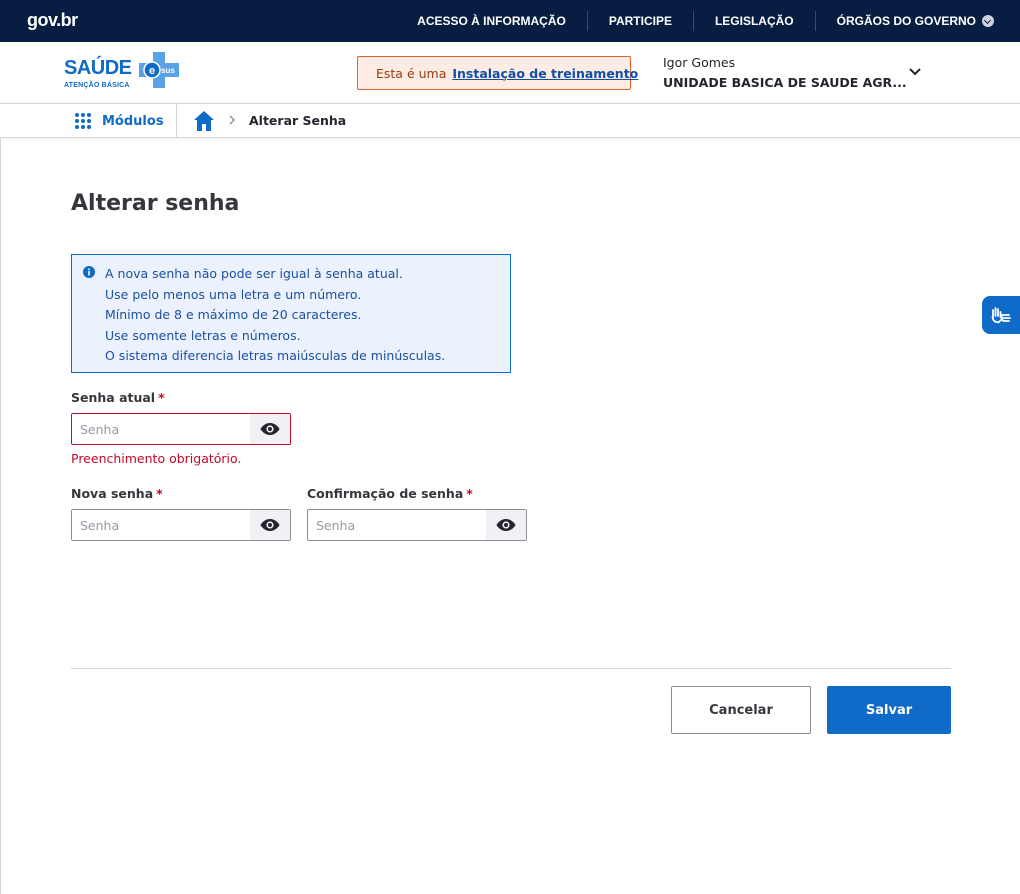 The image size is (1020, 894). What do you see at coordinates (161, 525) in the screenshot?
I see `new-password-input` at bounding box center [161, 525].